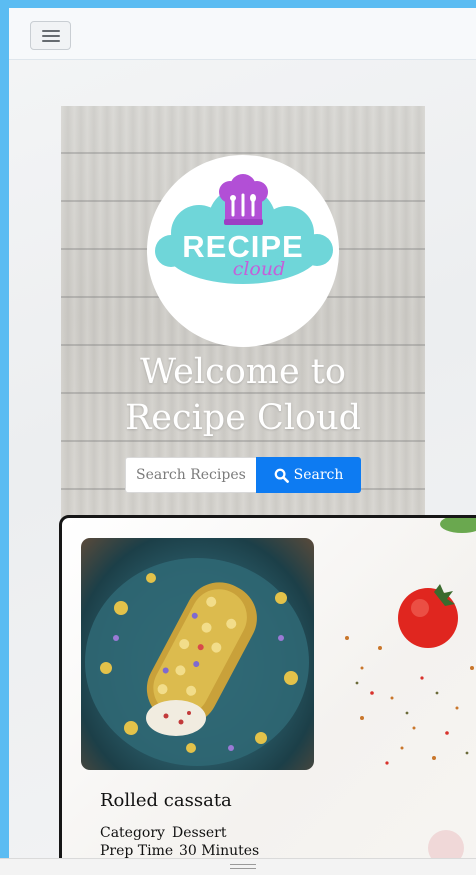 This screenshot has height=875, width=476. I want to click on rolled-cassata-photo, so click(197, 662).